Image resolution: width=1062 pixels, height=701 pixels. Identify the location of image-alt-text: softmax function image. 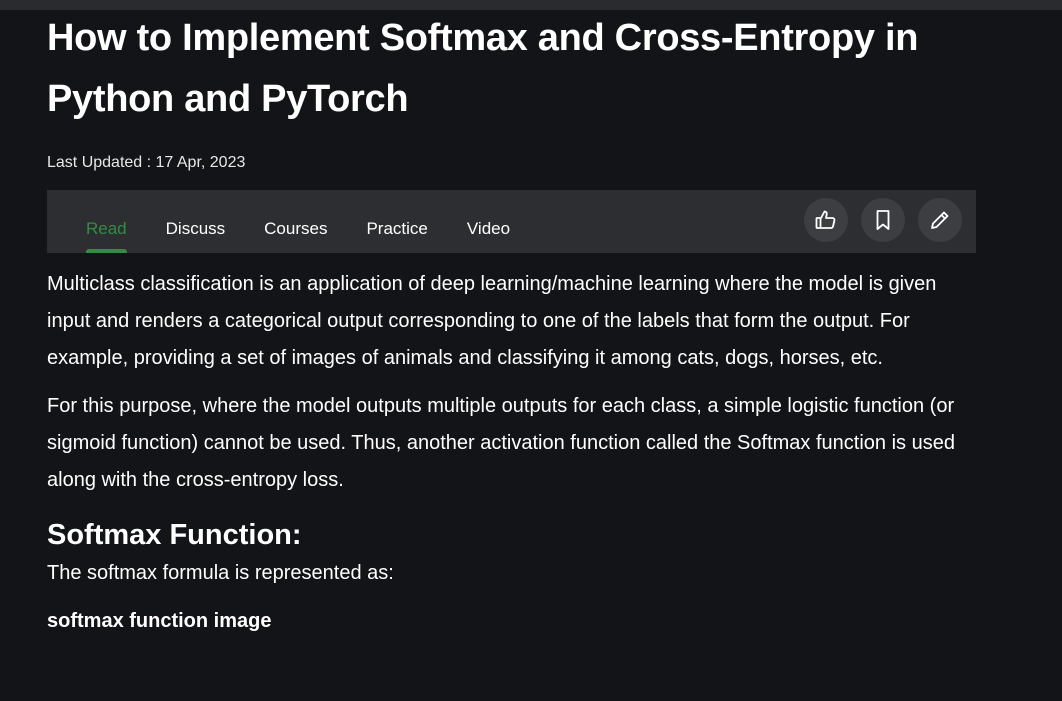
(159, 621).